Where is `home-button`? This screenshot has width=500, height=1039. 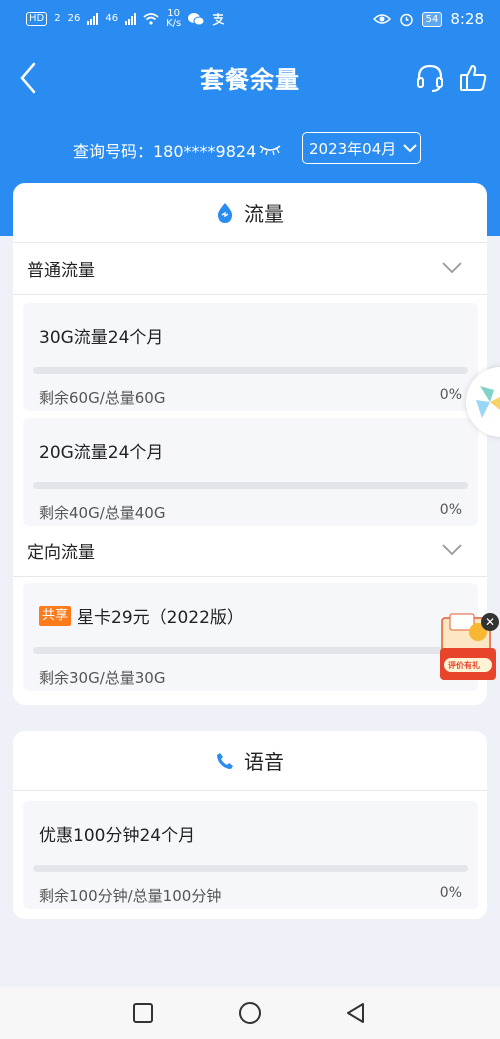 home-button is located at coordinates (250, 1013).